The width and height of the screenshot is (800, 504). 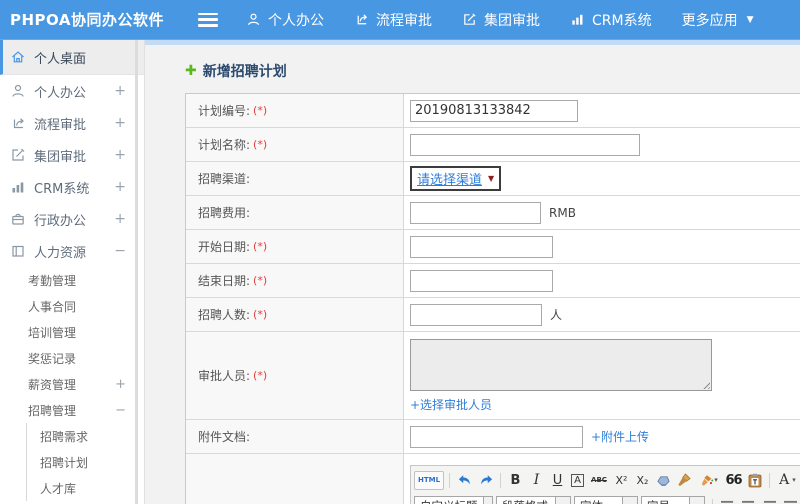 I want to click on top-menu-crm: CRM系统, so click(x=611, y=20).